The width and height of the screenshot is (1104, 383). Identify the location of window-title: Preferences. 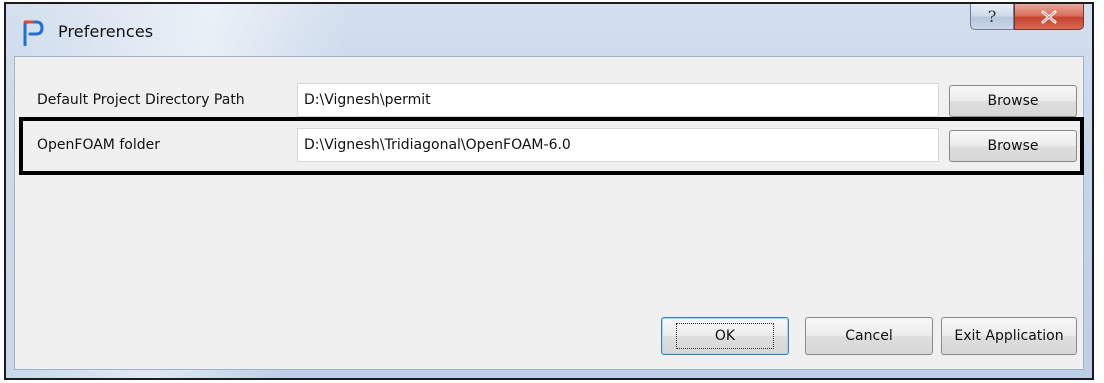
(106, 31).